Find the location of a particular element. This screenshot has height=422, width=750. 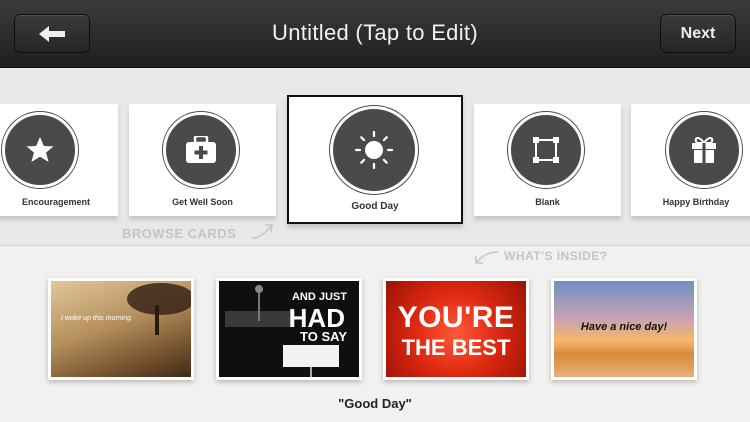

card-label: Happy Birthday is located at coordinates (696, 202).